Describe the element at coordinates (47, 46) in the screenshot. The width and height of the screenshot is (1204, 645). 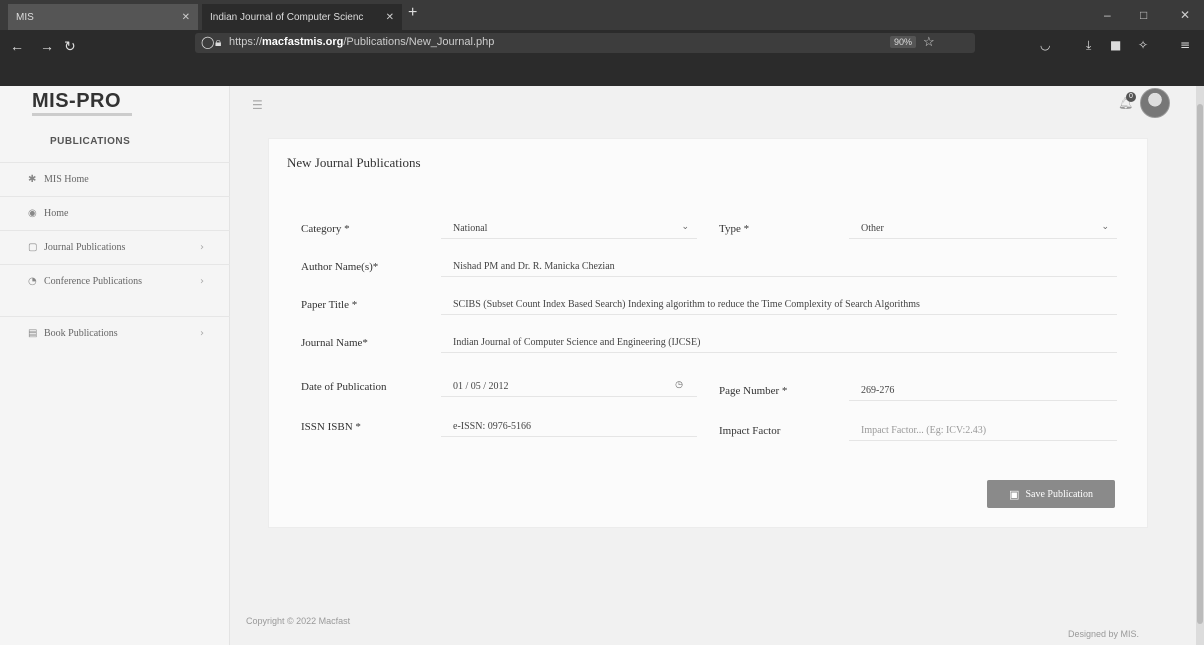
I see `forward-icon: →` at that location.